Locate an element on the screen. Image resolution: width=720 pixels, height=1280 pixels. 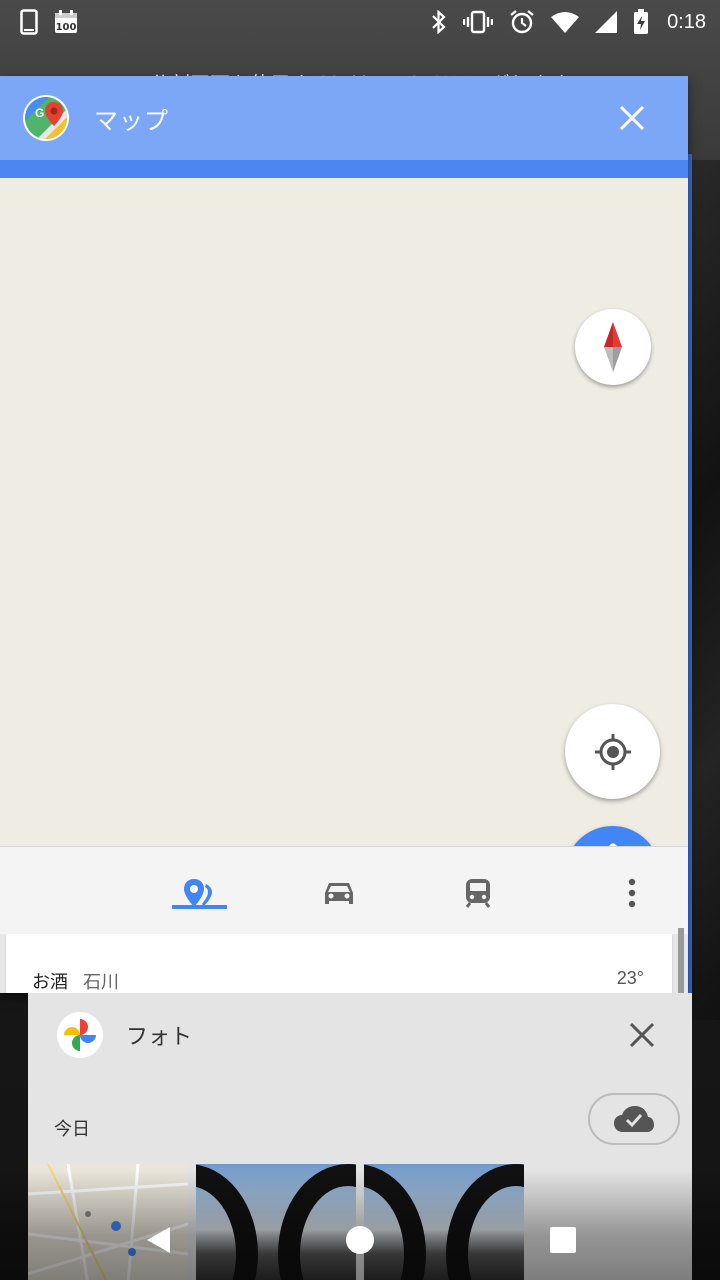
maps-bottom-tabs is located at coordinates (344, 890).